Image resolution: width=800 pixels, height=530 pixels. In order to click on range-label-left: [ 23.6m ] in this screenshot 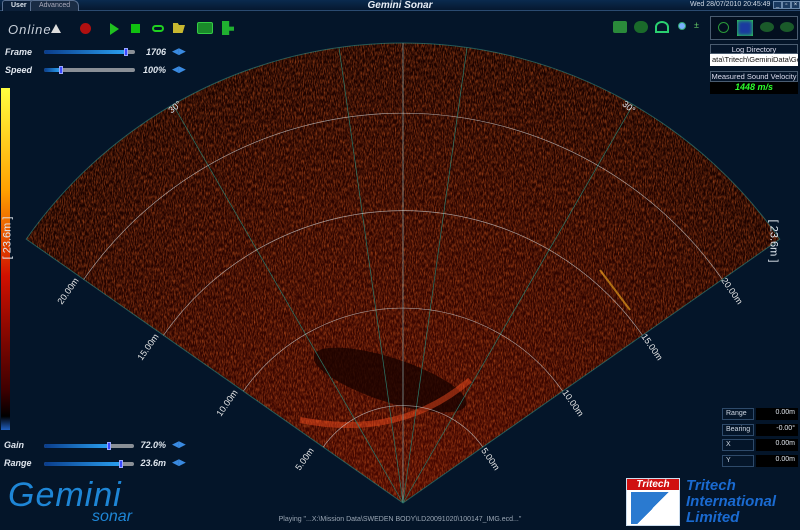, I will do `click(7, 238)`.